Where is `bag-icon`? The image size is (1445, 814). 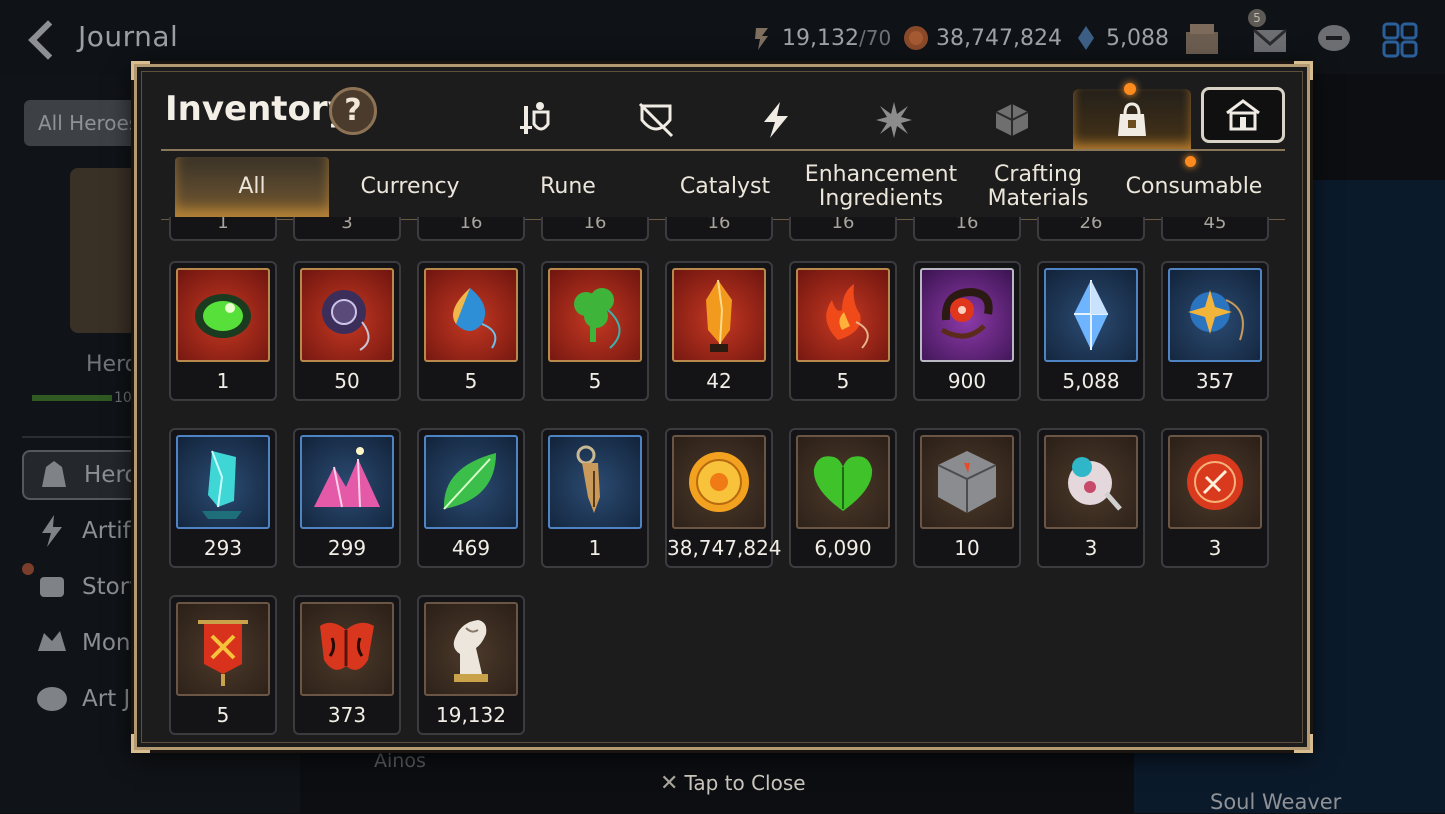 bag-icon is located at coordinates (1132, 119).